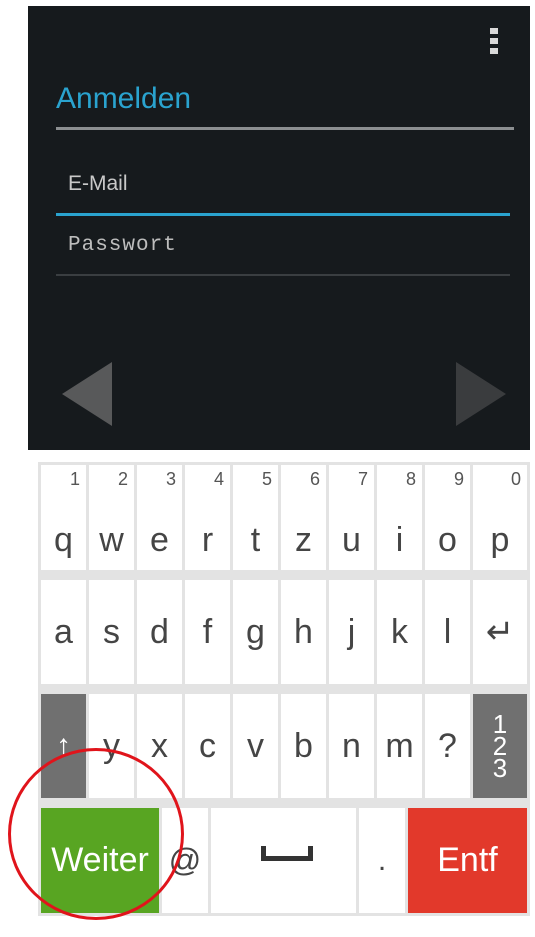 This screenshot has height=937, width=535. I want to click on shift-icon: ↑, so click(63, 745).